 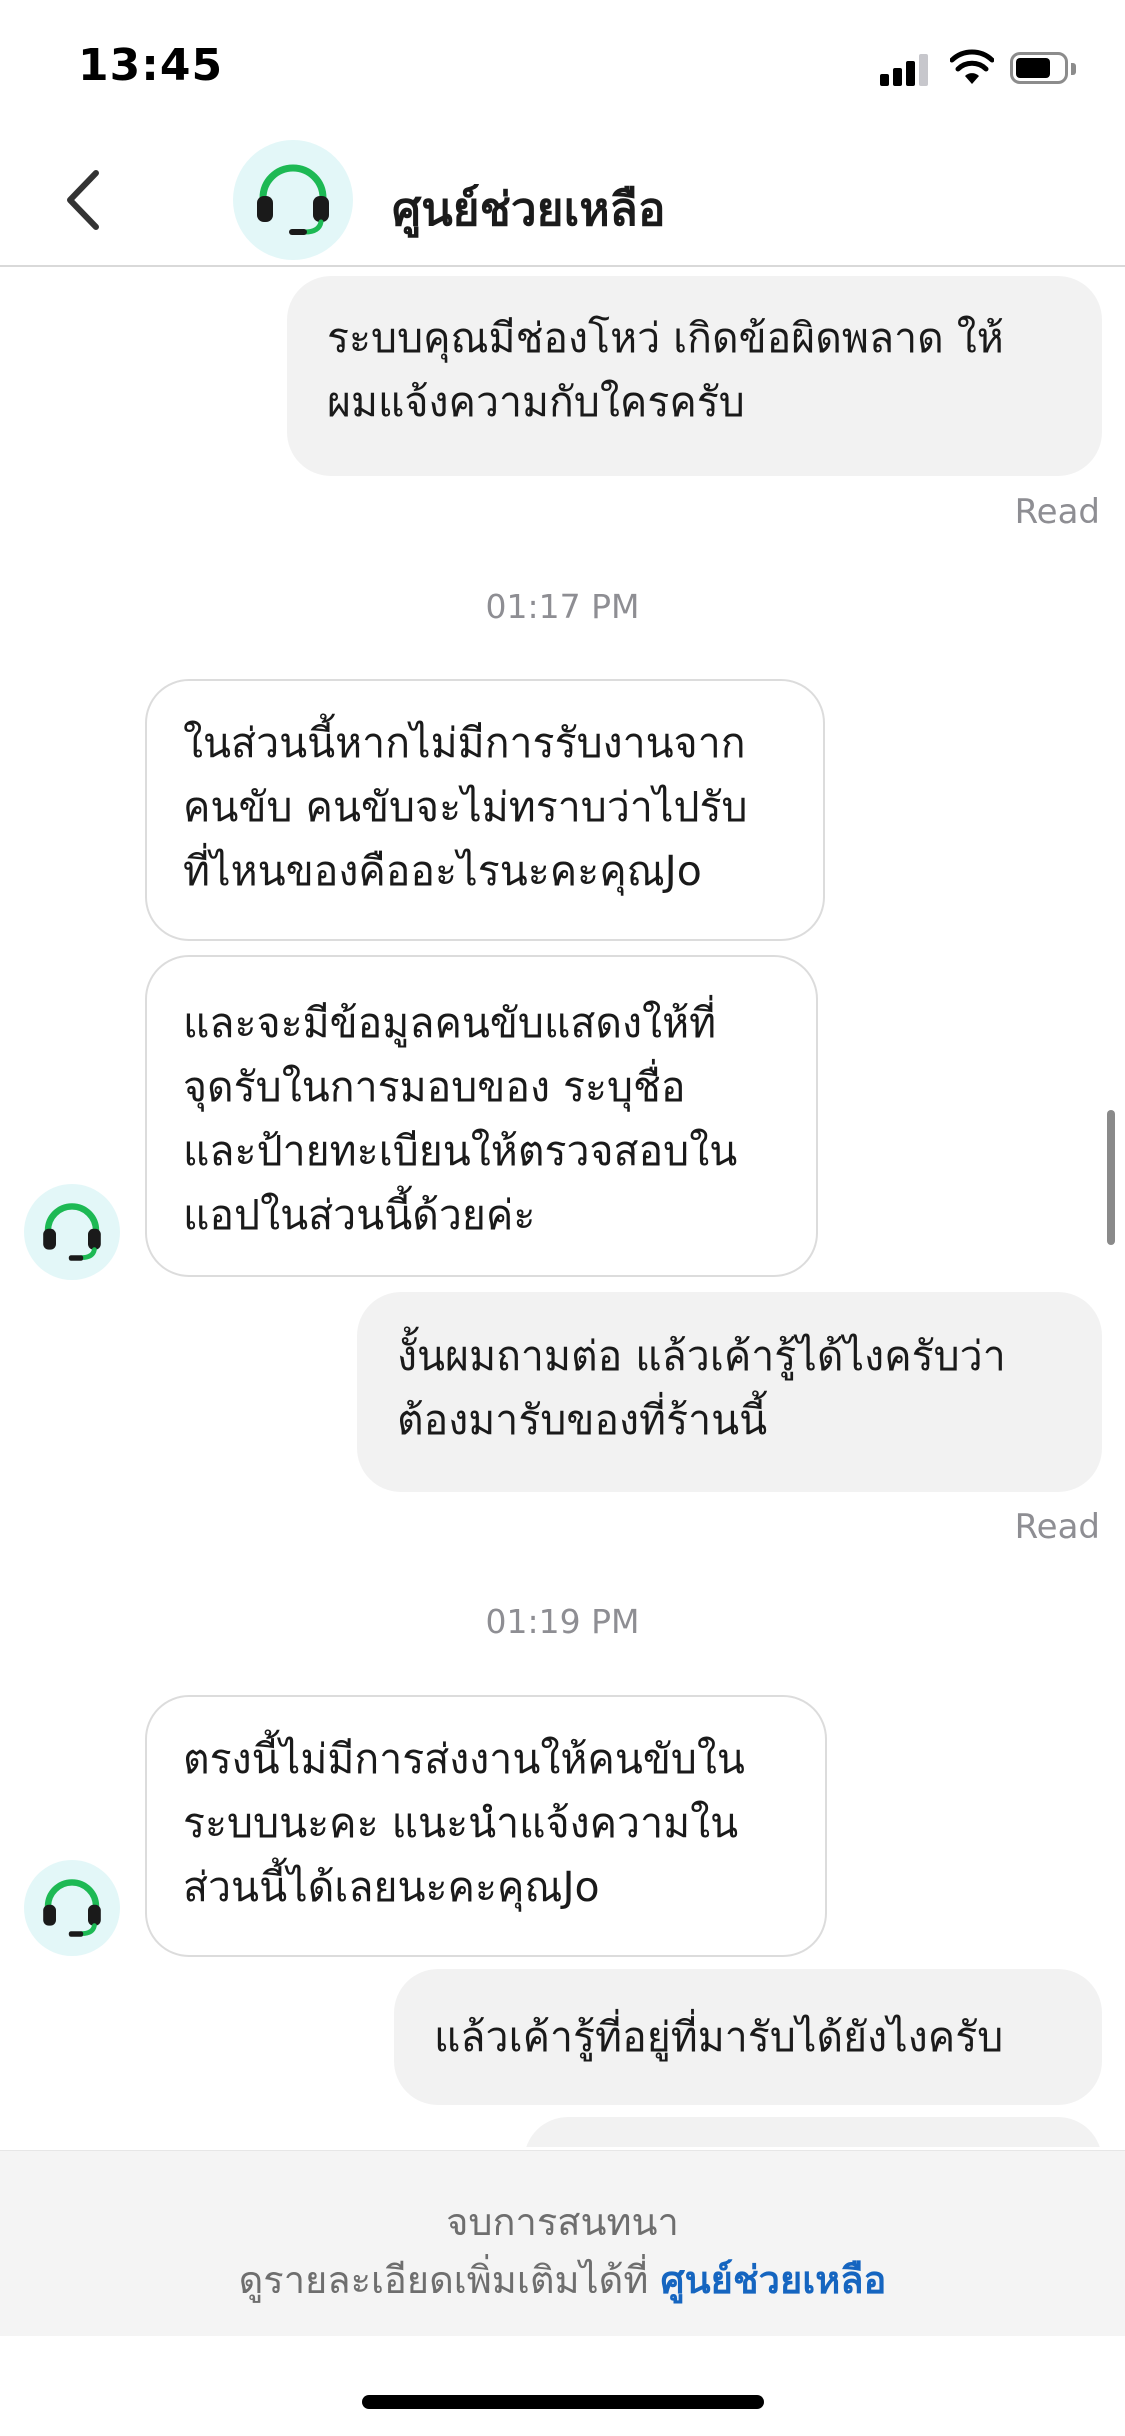 What do you see at coordinates (972, 66) in the screenshot?
I see `wifi-icon` at bounding box center [972, 66].